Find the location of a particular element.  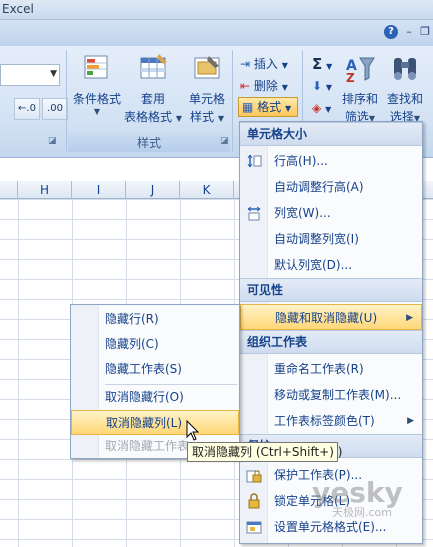

sort-label-1: 排序和 is located at coordinates (359, 99).